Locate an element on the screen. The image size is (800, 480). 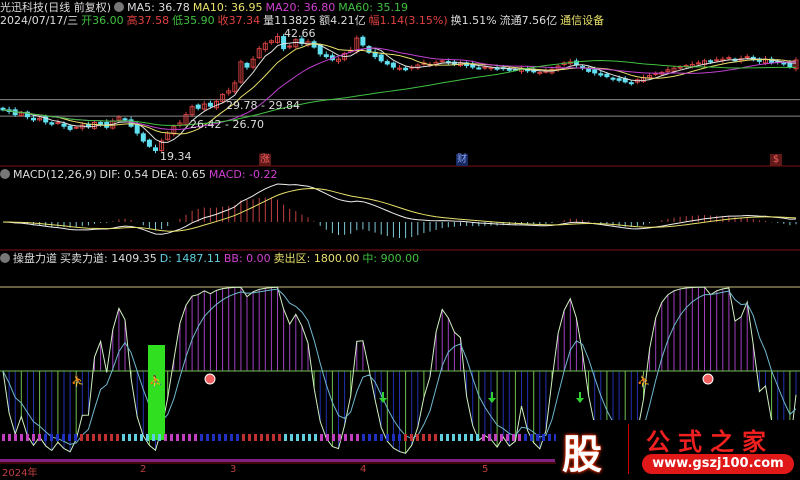
macd-title: MACD(12,26,9) is located at coordinates (55, 174).